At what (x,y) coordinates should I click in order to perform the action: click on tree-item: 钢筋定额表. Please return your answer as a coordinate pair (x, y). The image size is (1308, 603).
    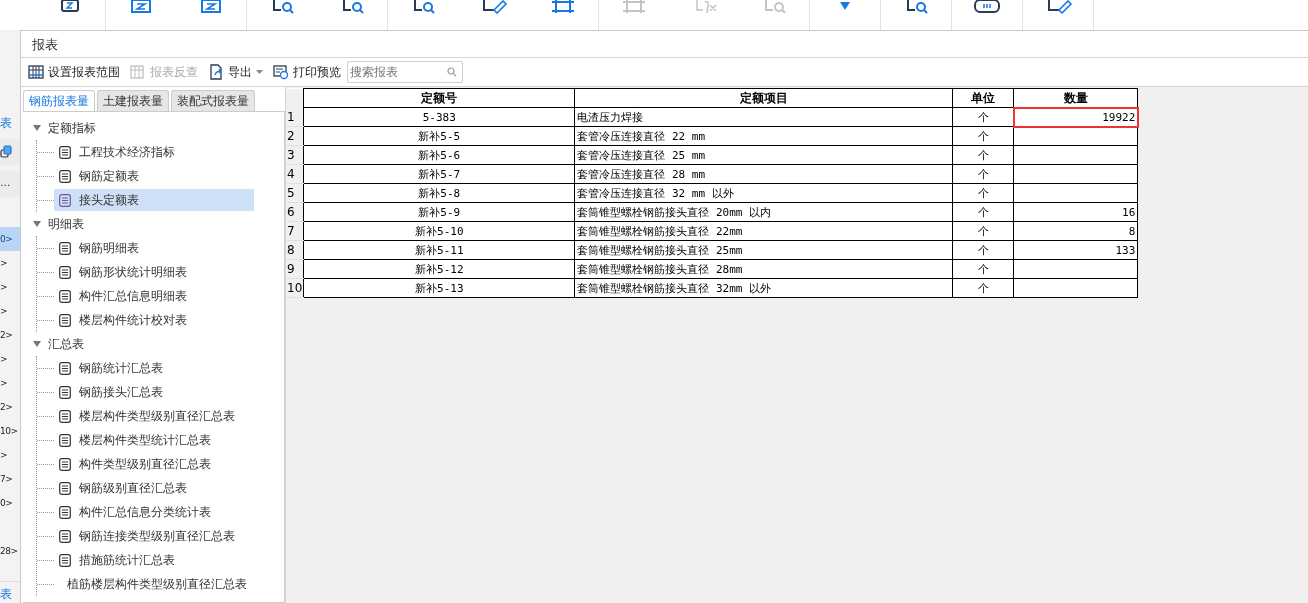
    Looking at the image, I should click on (154, 176).